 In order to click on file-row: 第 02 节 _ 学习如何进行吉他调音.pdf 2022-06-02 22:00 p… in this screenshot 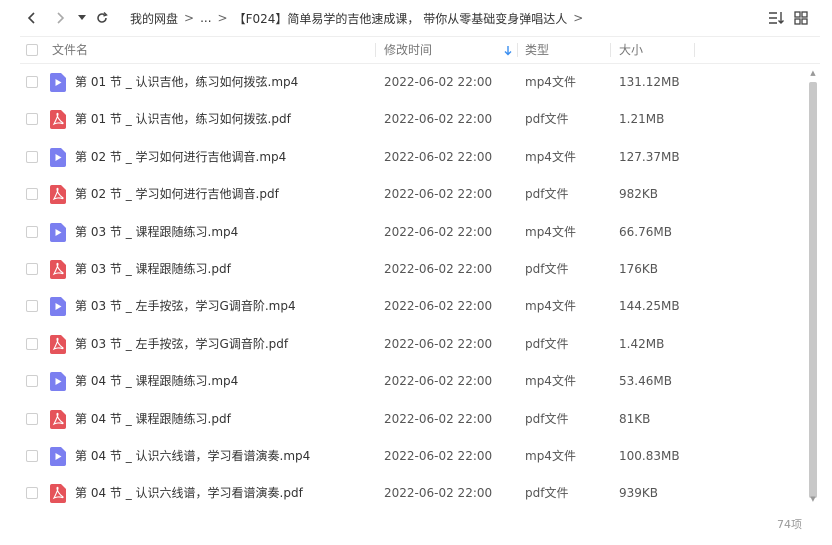, I will do `click(412, 194)`.